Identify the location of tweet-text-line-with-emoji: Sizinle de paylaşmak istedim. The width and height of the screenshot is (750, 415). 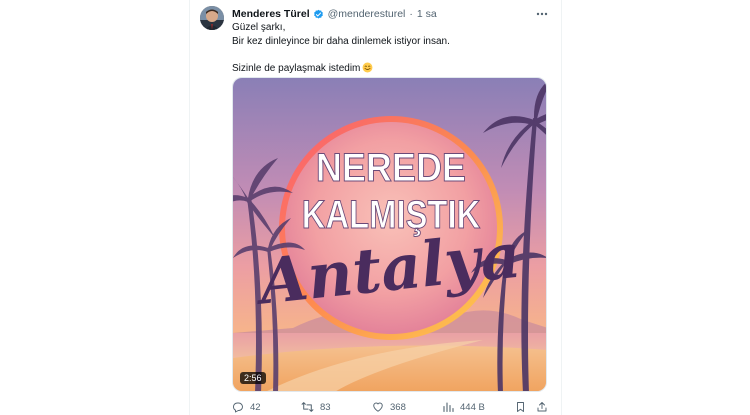
(387, 70).